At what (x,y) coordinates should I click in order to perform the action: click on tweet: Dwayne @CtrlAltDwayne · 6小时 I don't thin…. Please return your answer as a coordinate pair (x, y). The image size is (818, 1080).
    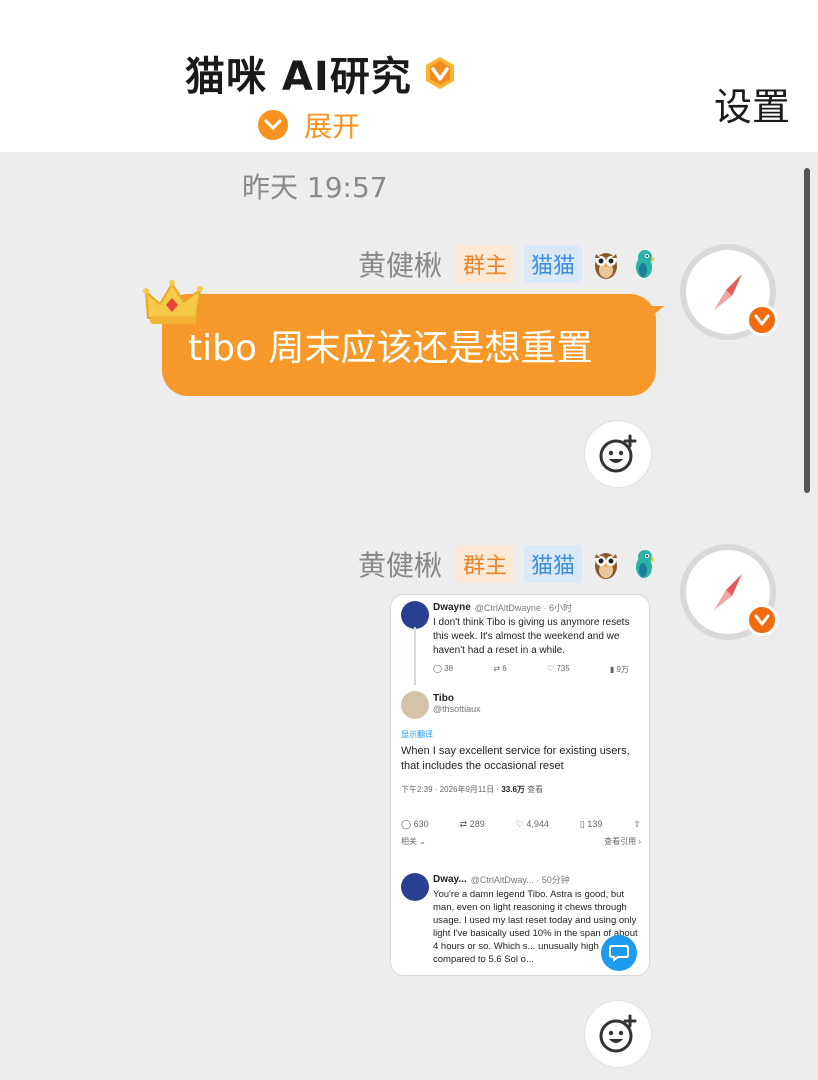
    Looking at the image, I should click on (538, 638).